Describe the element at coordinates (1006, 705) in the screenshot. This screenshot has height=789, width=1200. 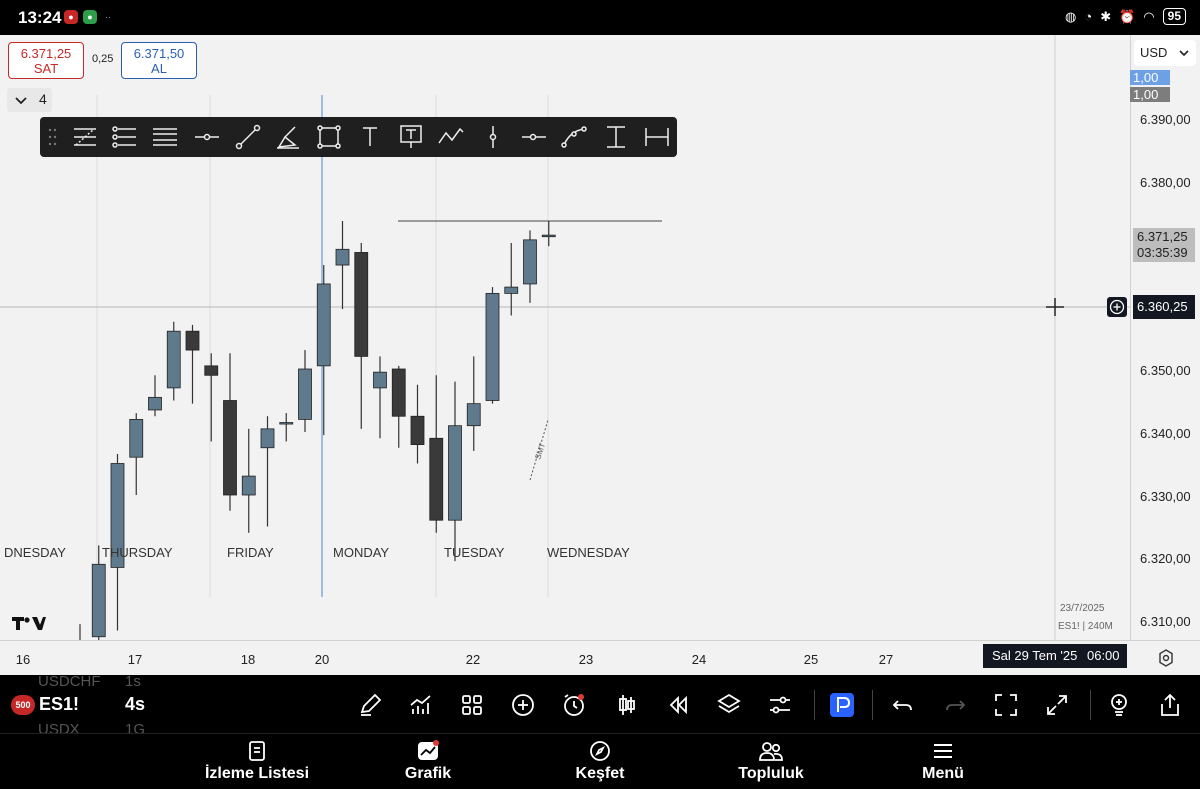
I see `crosshair-frame-icon` at that location.